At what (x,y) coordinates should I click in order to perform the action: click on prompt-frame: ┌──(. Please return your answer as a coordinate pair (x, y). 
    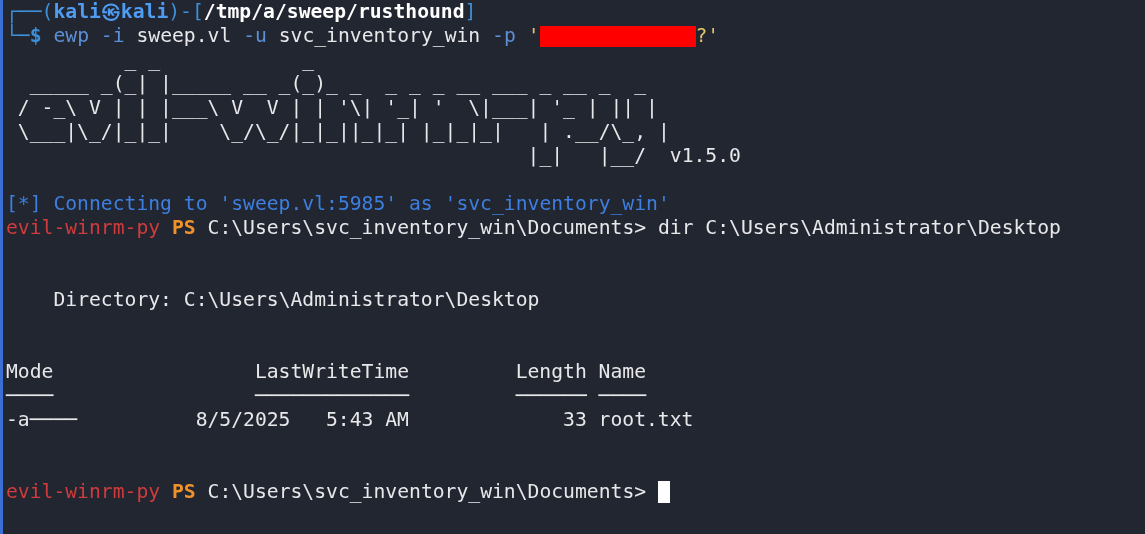
    Looking at the image, I should click on (30, 12).